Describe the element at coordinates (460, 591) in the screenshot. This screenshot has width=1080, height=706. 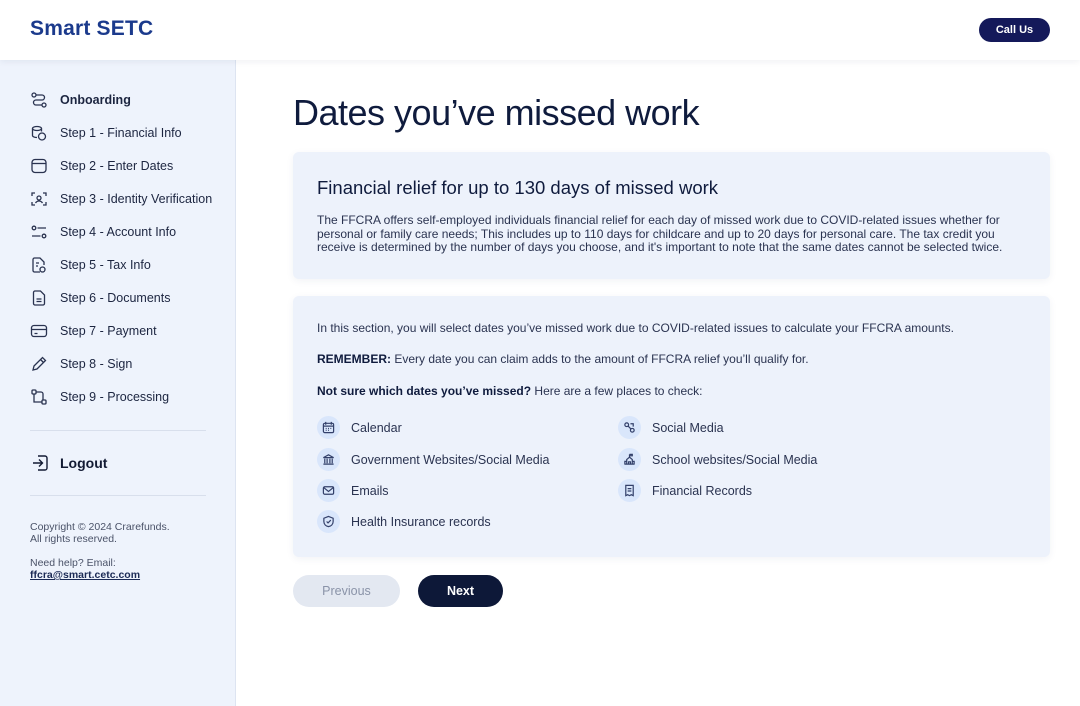
I see `next-button: Next` at that location.